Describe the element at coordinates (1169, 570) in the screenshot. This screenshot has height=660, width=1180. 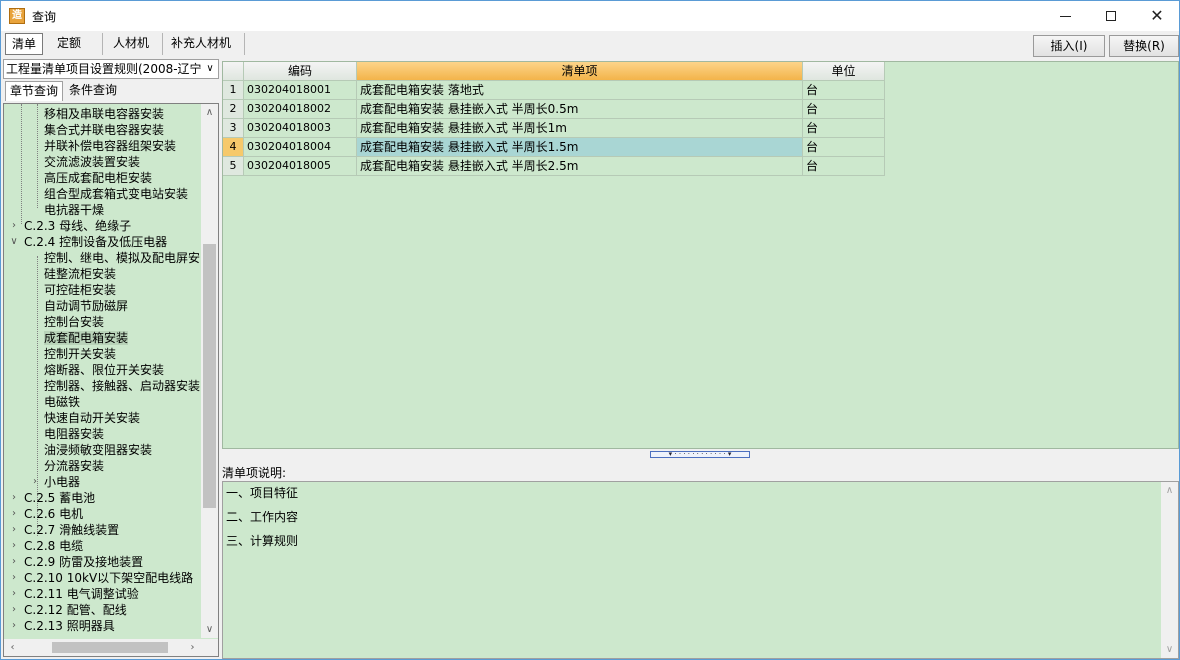
I see `description-vertical-scrollbar: ∧ ∨` at that location.